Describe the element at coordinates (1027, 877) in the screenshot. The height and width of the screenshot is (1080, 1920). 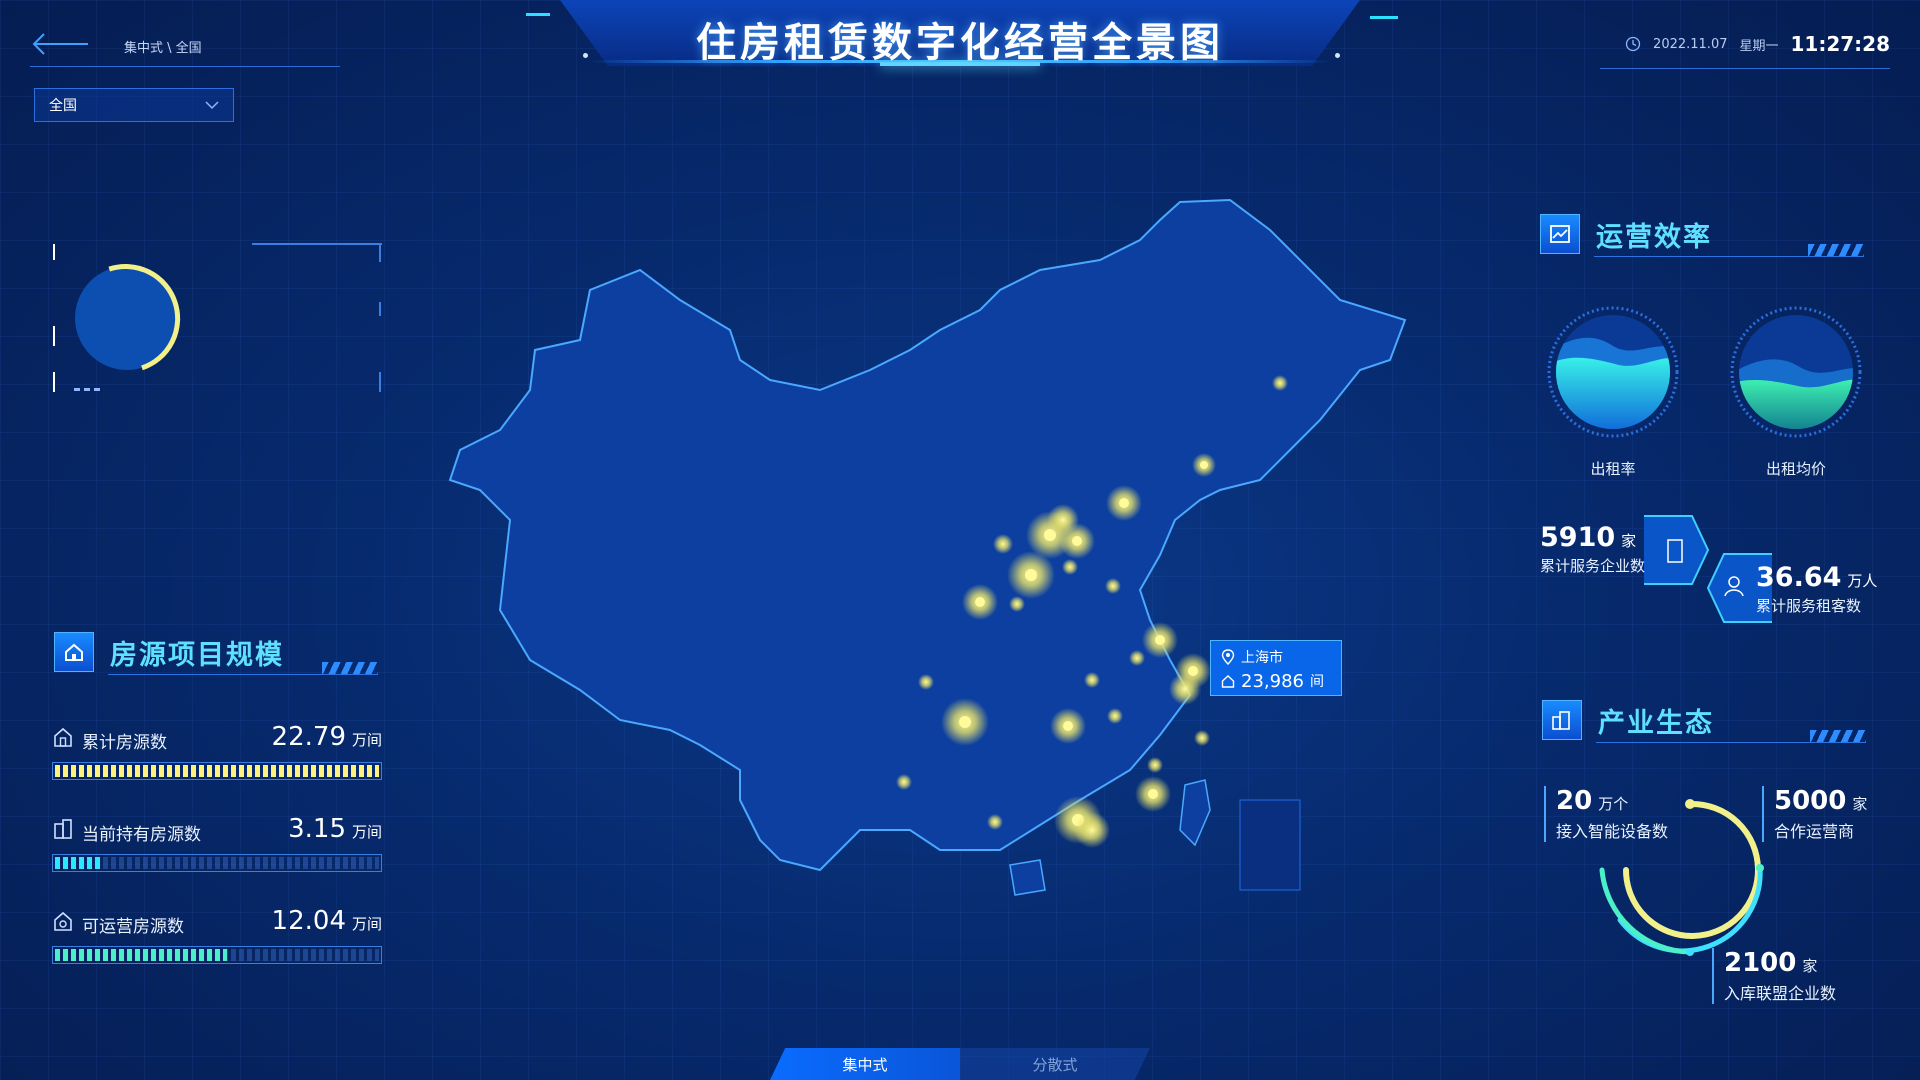
I see `hainan-outline` at that location.